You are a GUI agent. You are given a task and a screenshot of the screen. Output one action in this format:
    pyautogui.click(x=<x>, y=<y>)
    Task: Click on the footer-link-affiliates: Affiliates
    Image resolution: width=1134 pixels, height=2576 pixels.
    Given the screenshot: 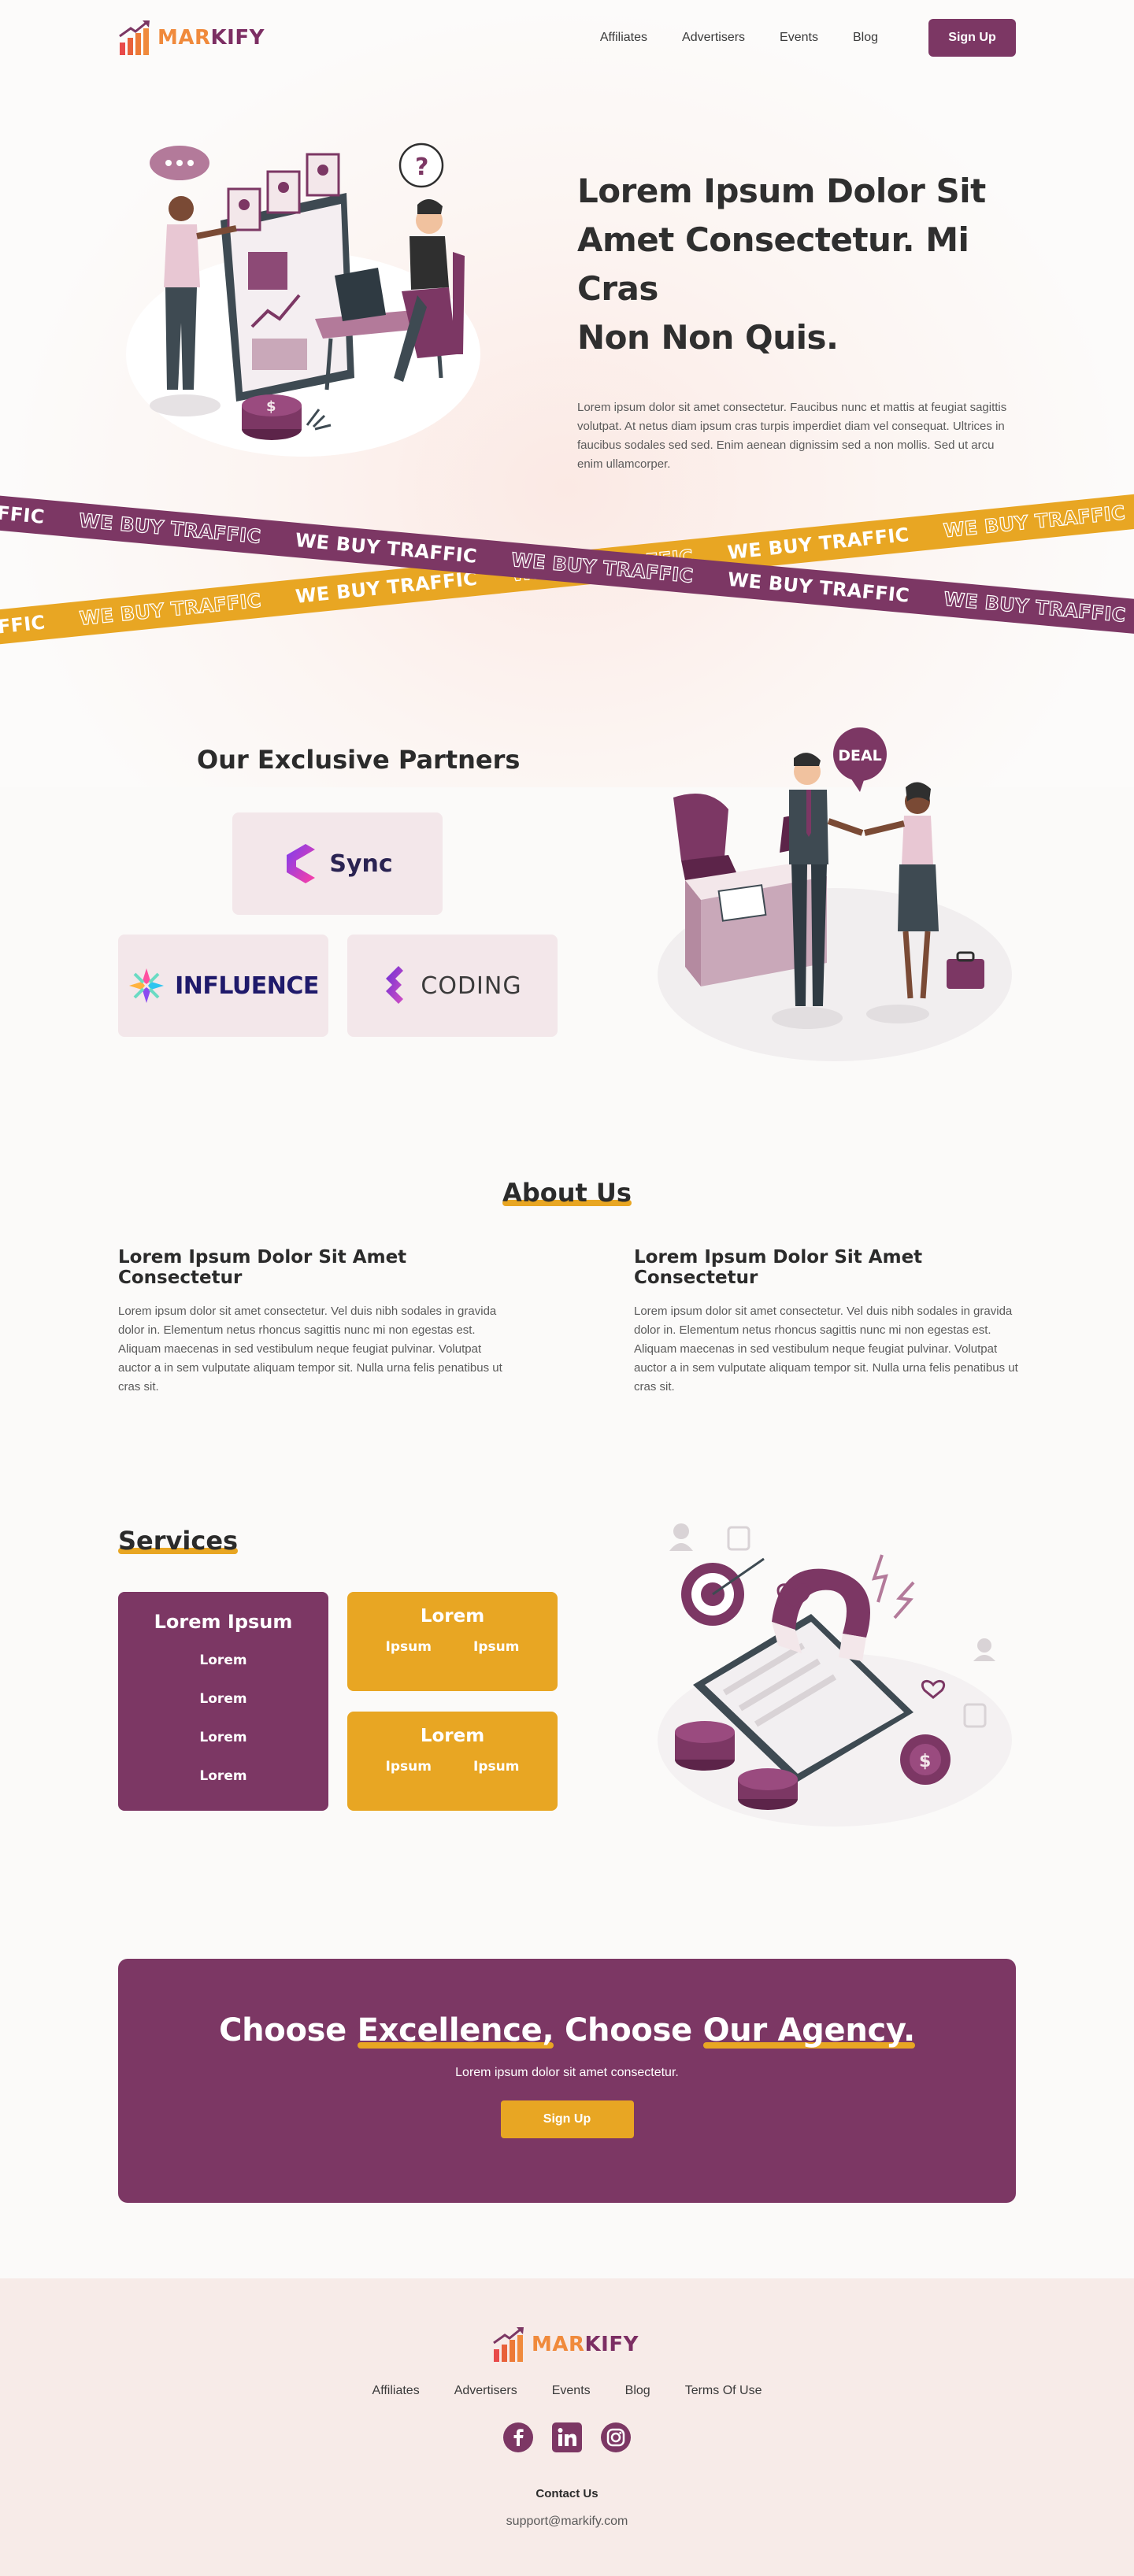 What is the action you would take?
    pyautogui.click(x=396, y=2391)
    